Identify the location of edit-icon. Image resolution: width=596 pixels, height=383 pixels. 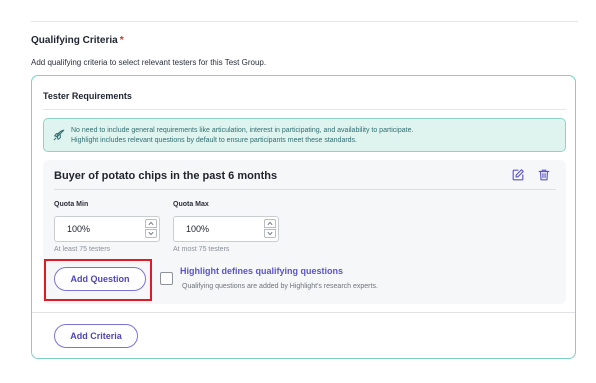
(518, 175).